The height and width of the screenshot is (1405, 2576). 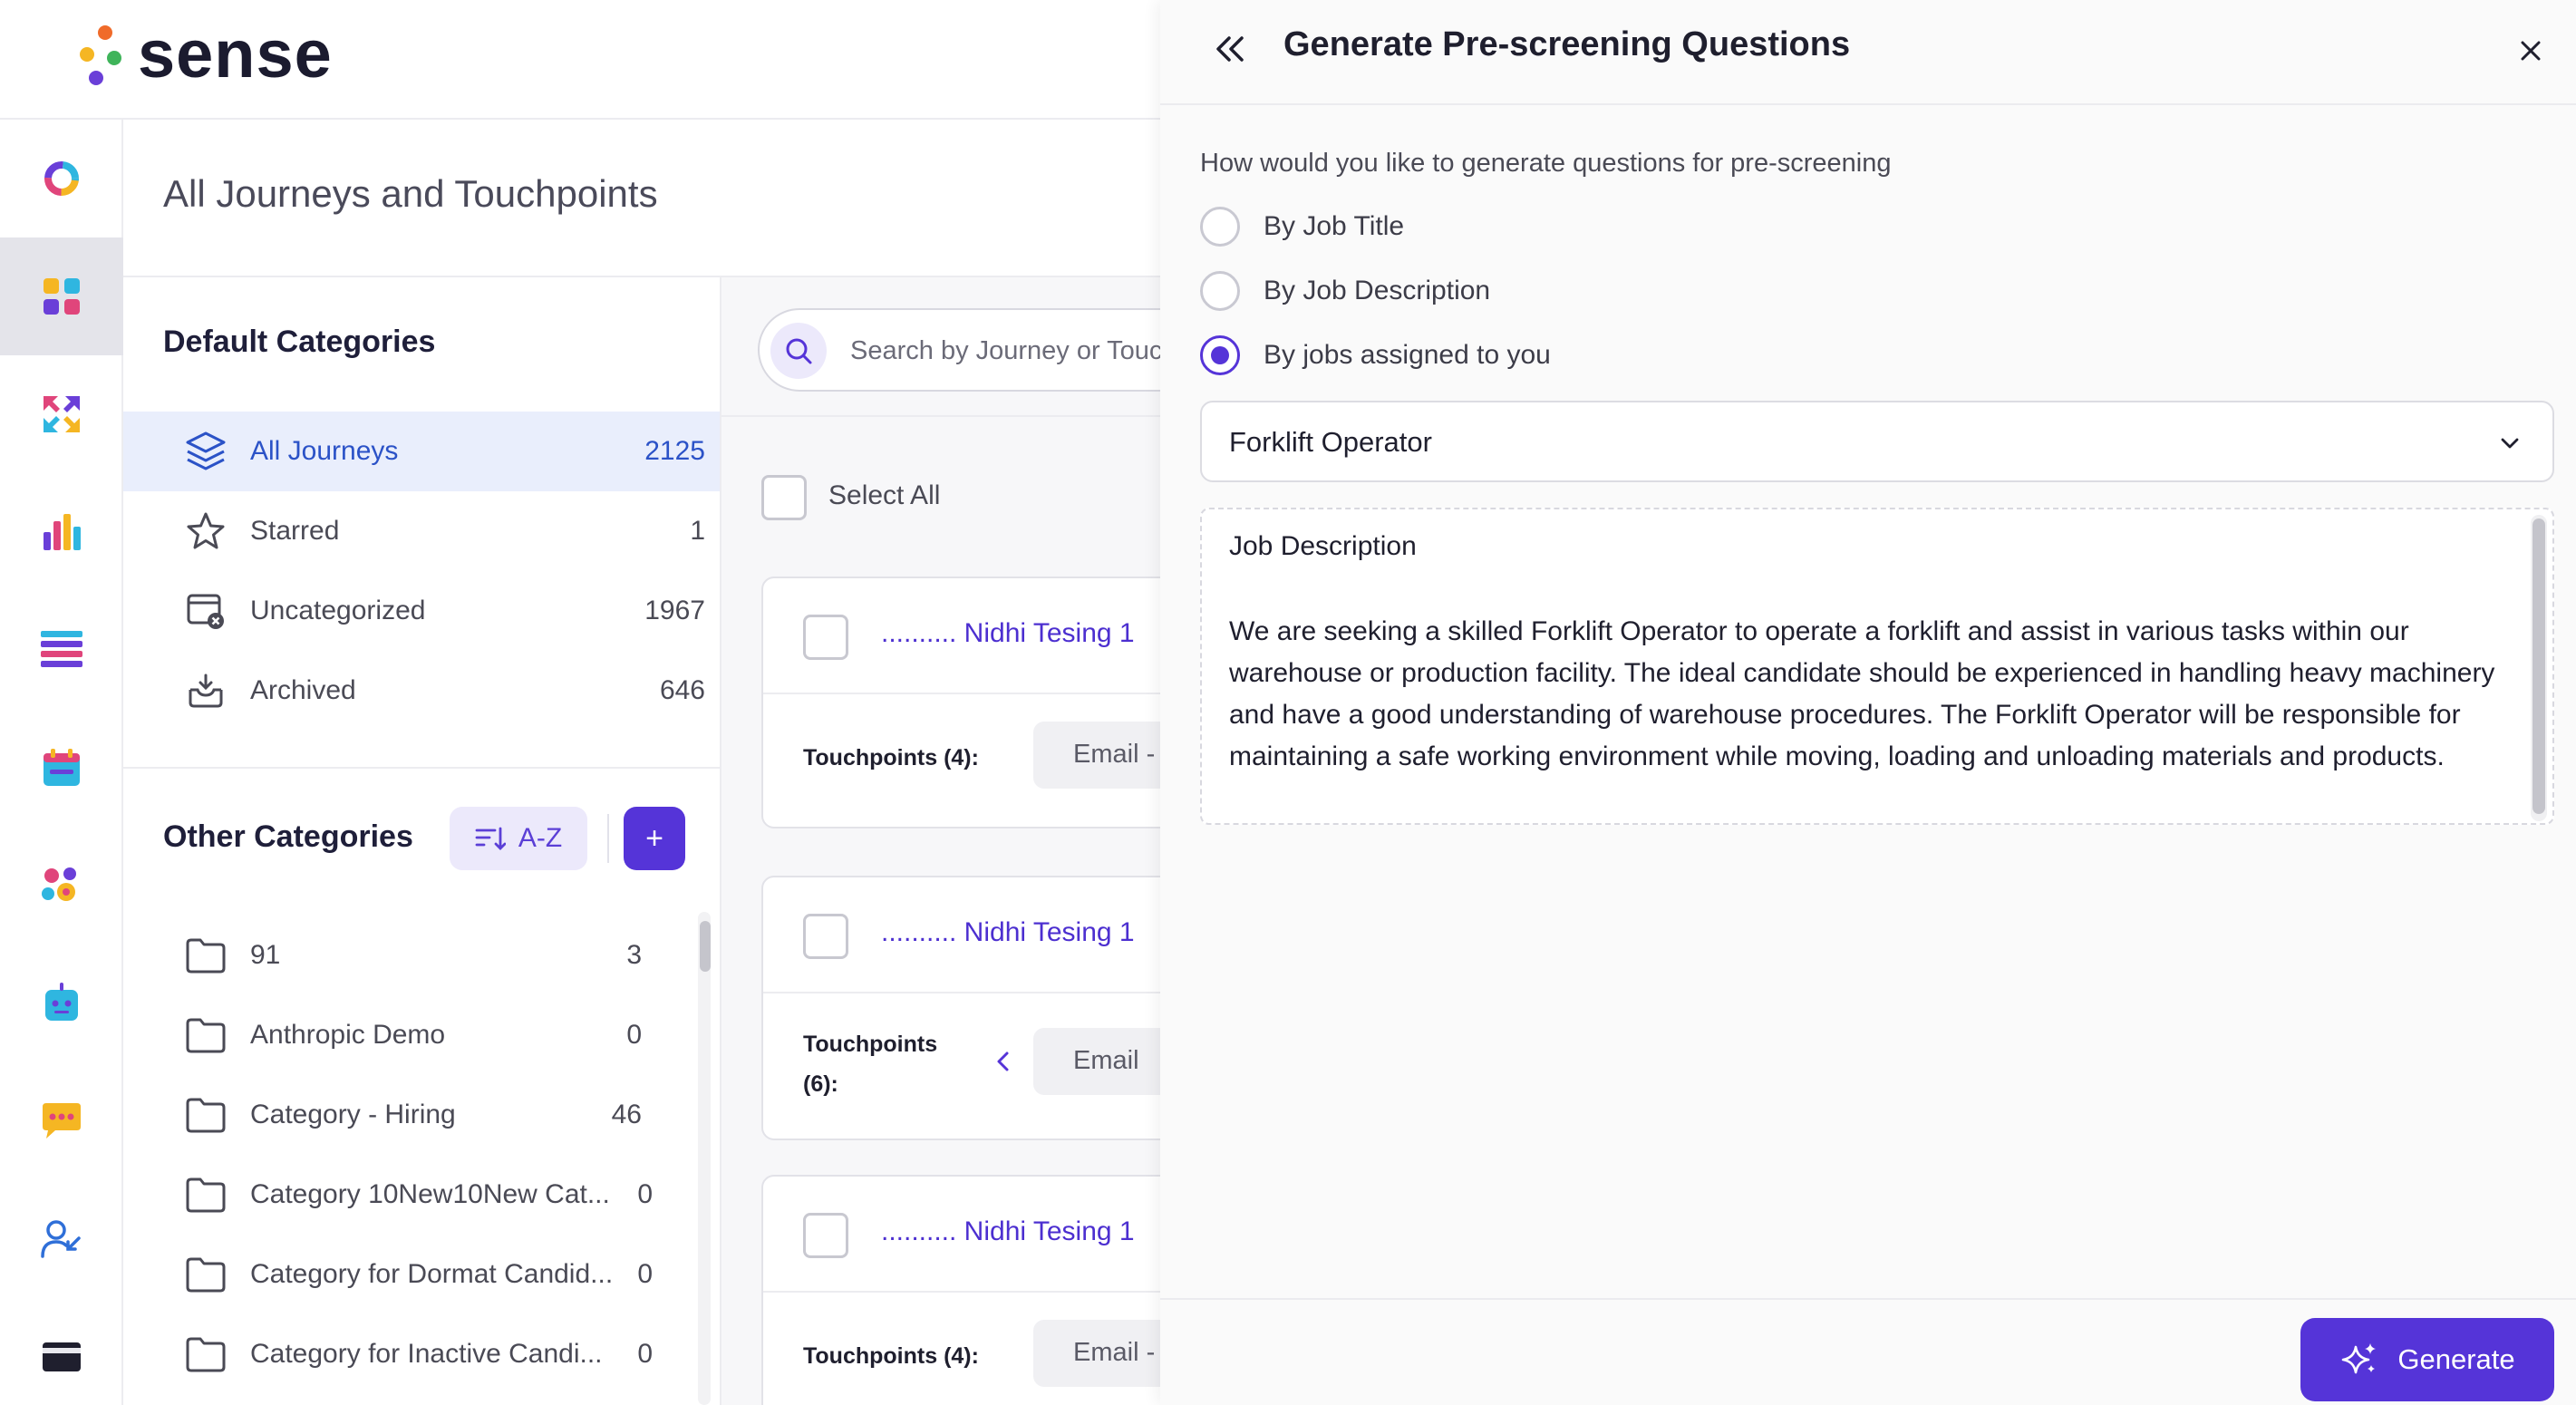 What do you see at coordinates (891, 757) in the screenshot?
I see `touchpoints-label: Touchpoints (4):` at bounding box center [891, 757].